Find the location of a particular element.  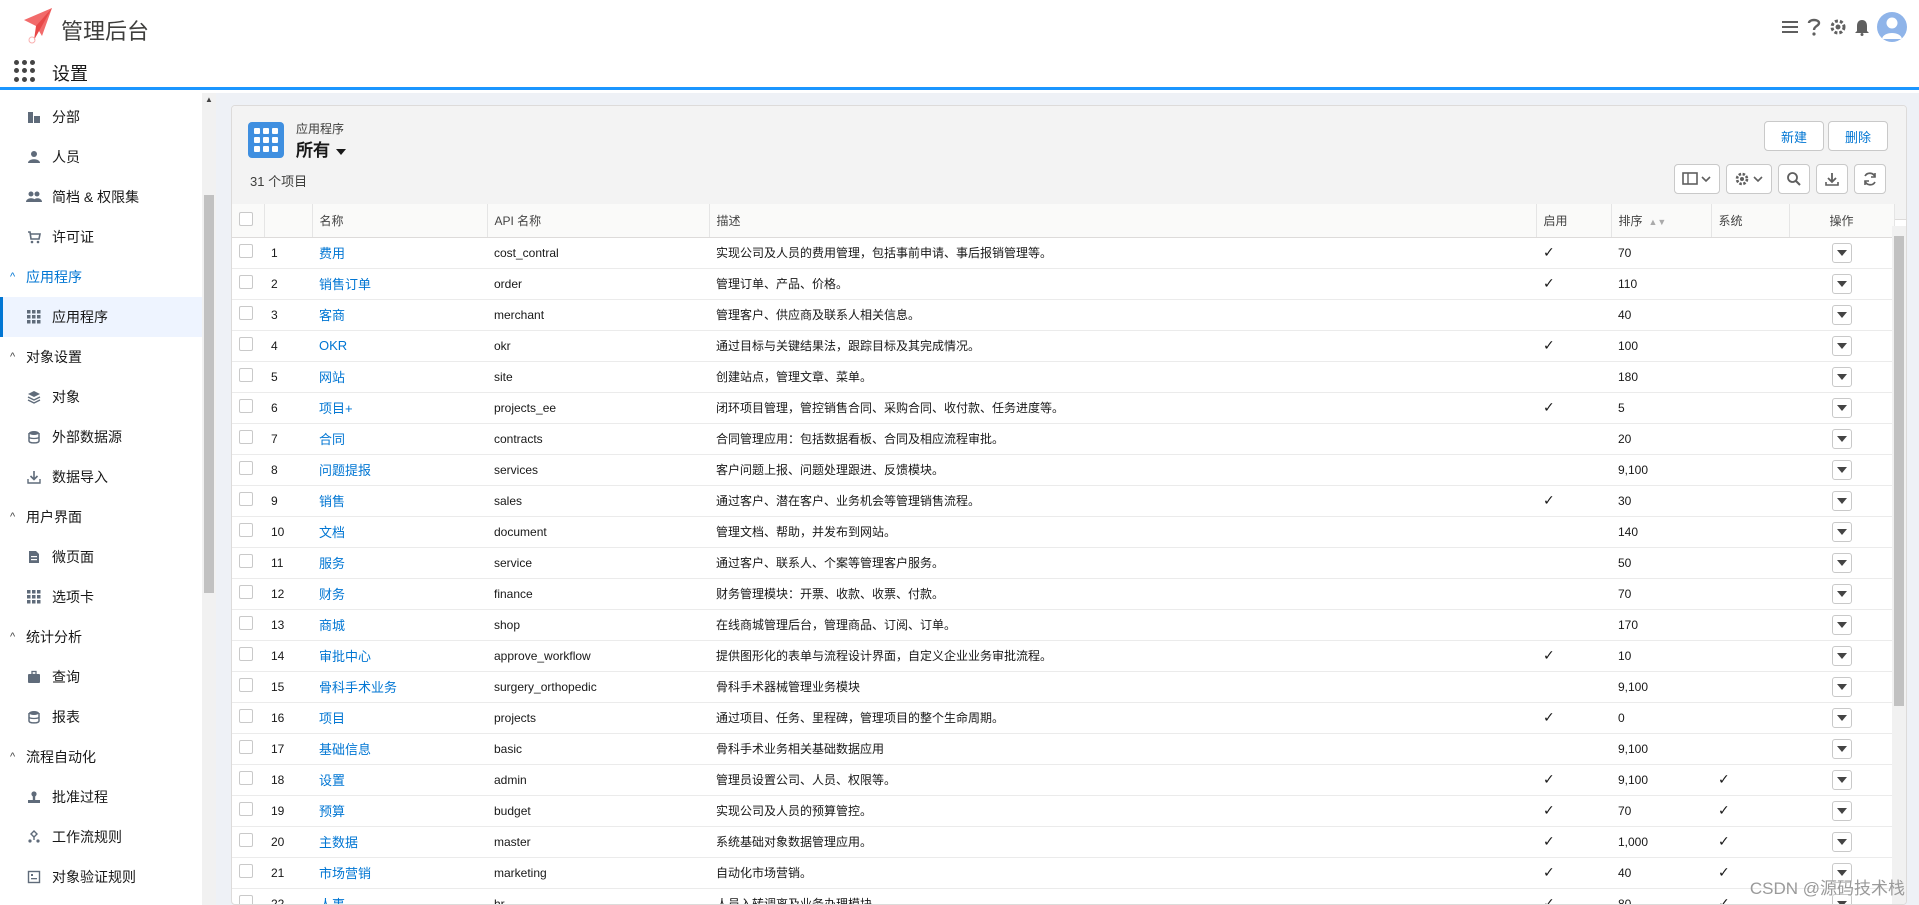

table-row: 16 项目 projects 通过项目、任务、里程碑，管理项目的整个生命周期。 ✓ 0 is located at coordinates (1063, 718).